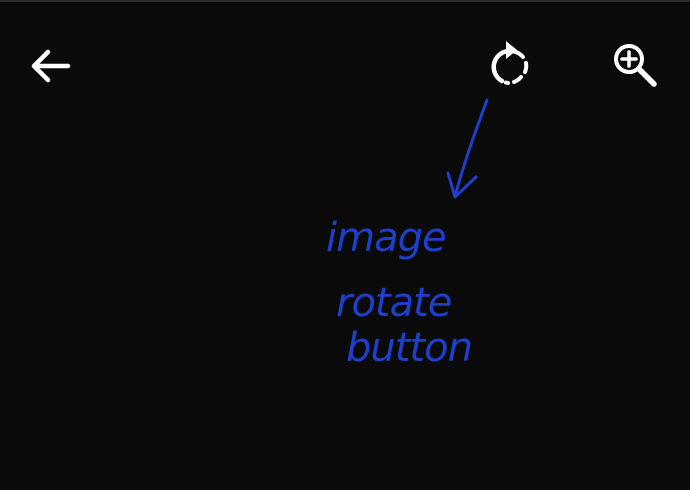  I want to click on arrow-left-icon, so click(50, 66).